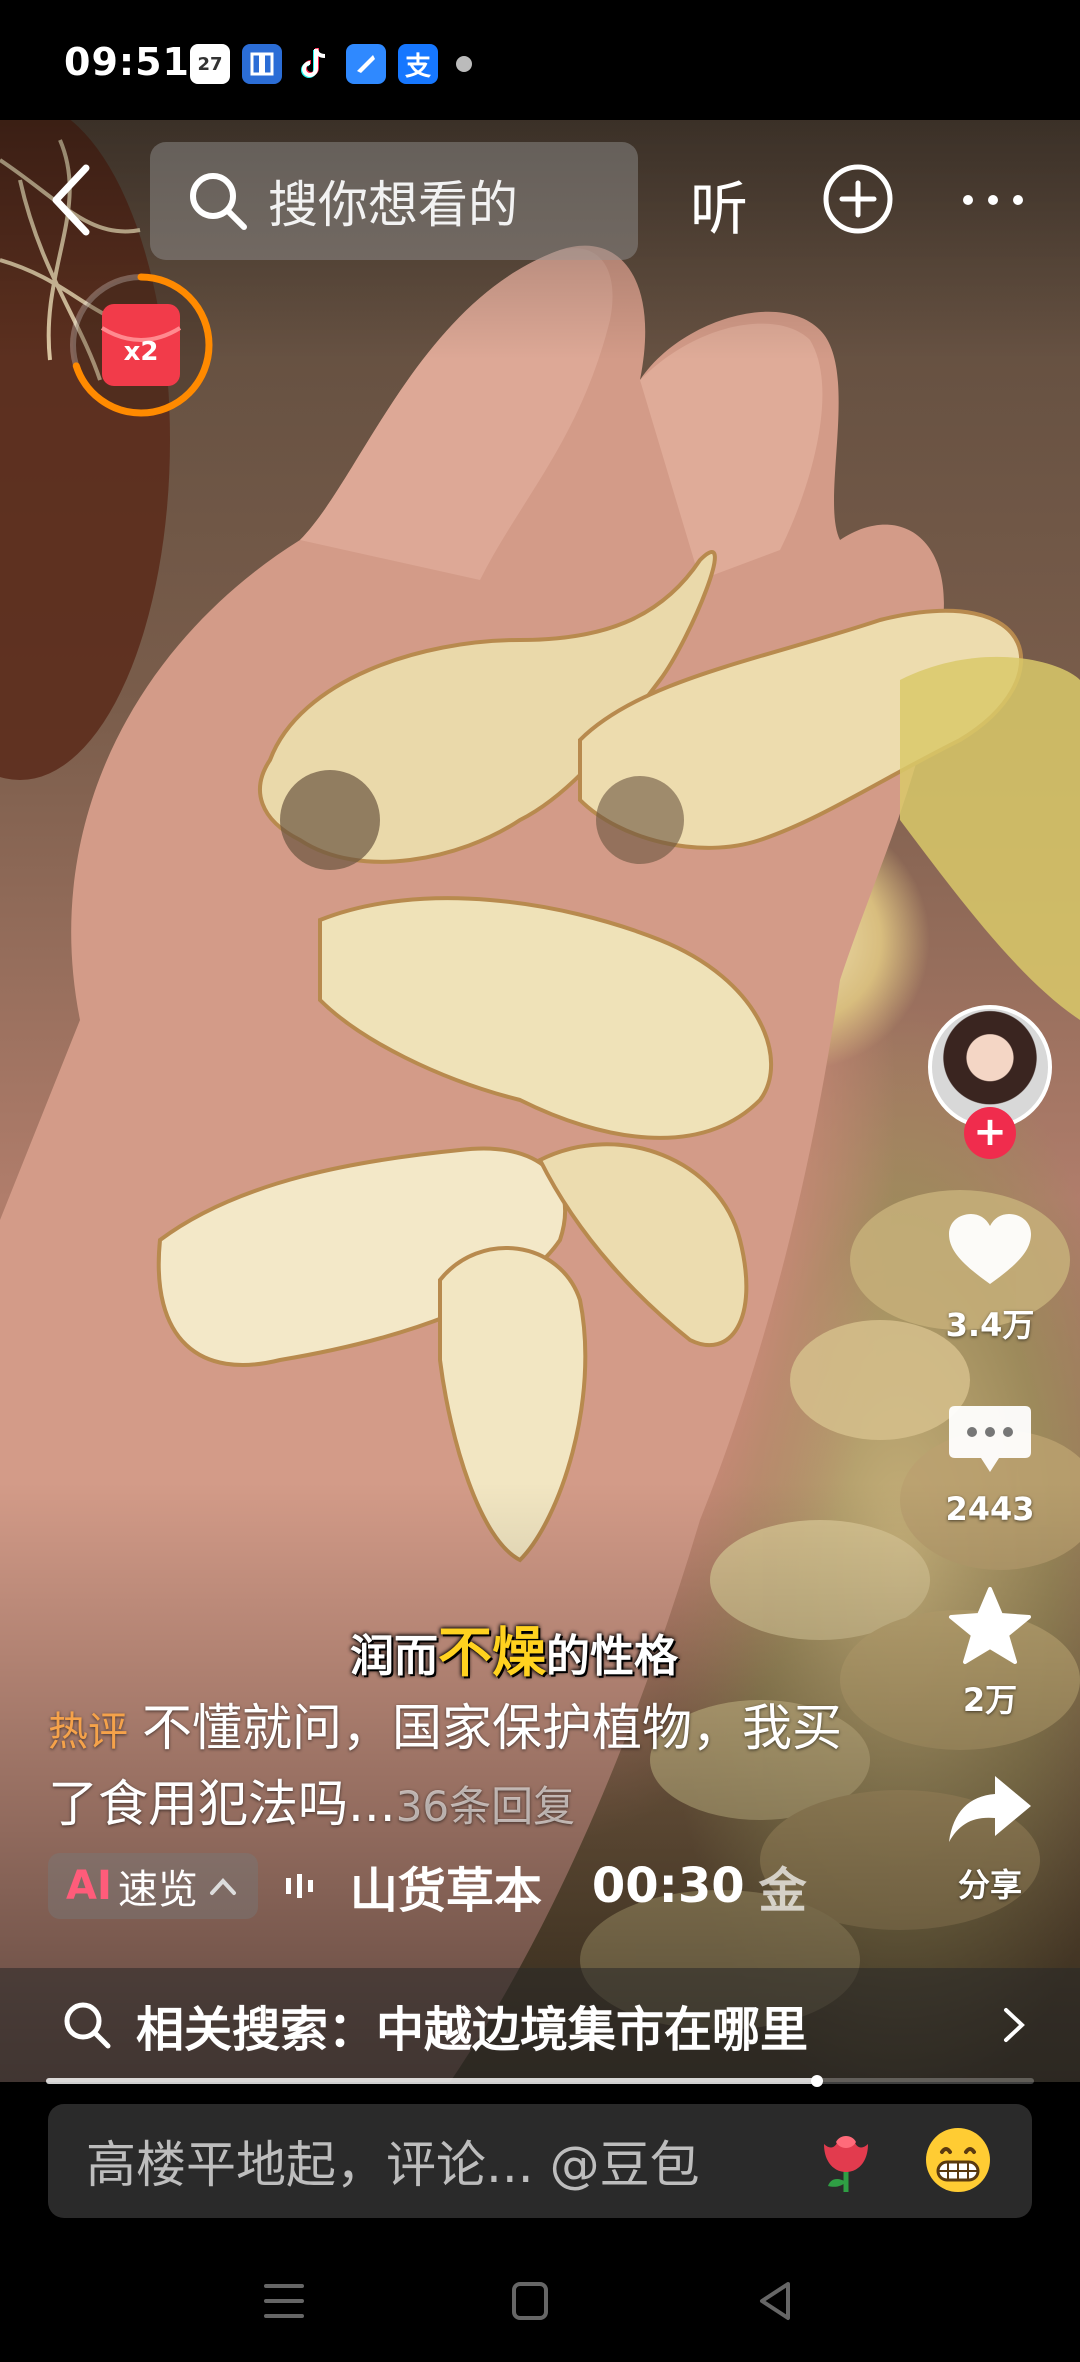  I want to click on more-button, so click(993, 200).